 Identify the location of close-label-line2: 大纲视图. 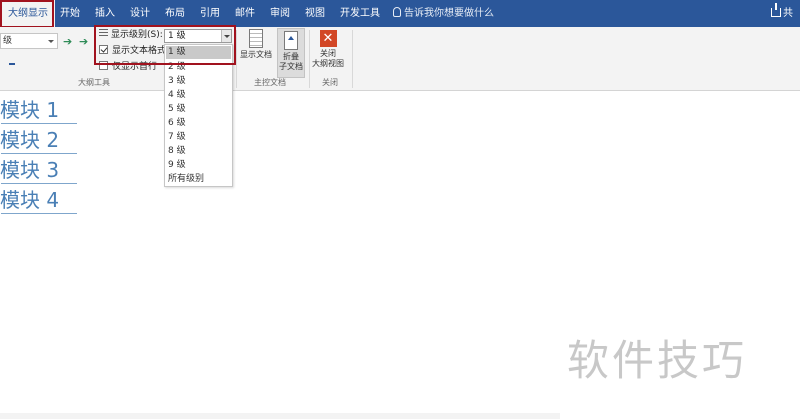
(328, 63).